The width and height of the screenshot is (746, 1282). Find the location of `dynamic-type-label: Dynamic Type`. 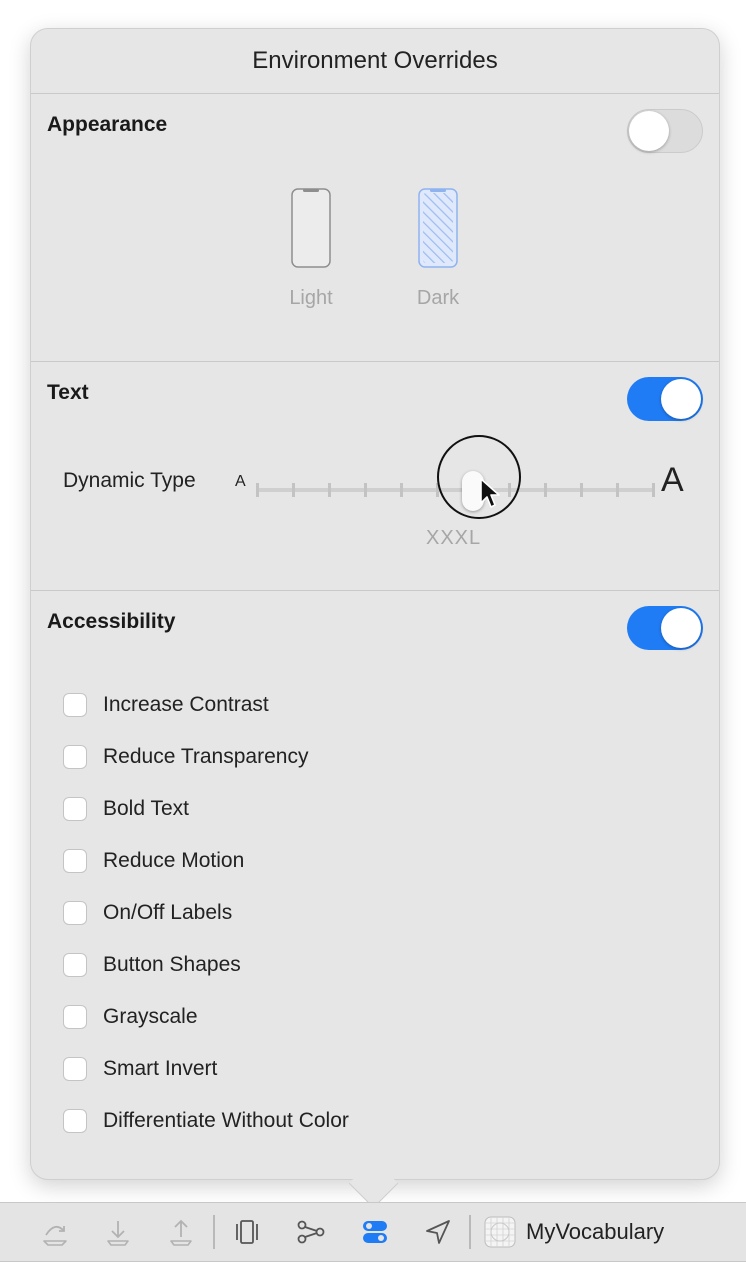

dynamic-type-label: Dynamic Type is located at coordinates (129, 480).